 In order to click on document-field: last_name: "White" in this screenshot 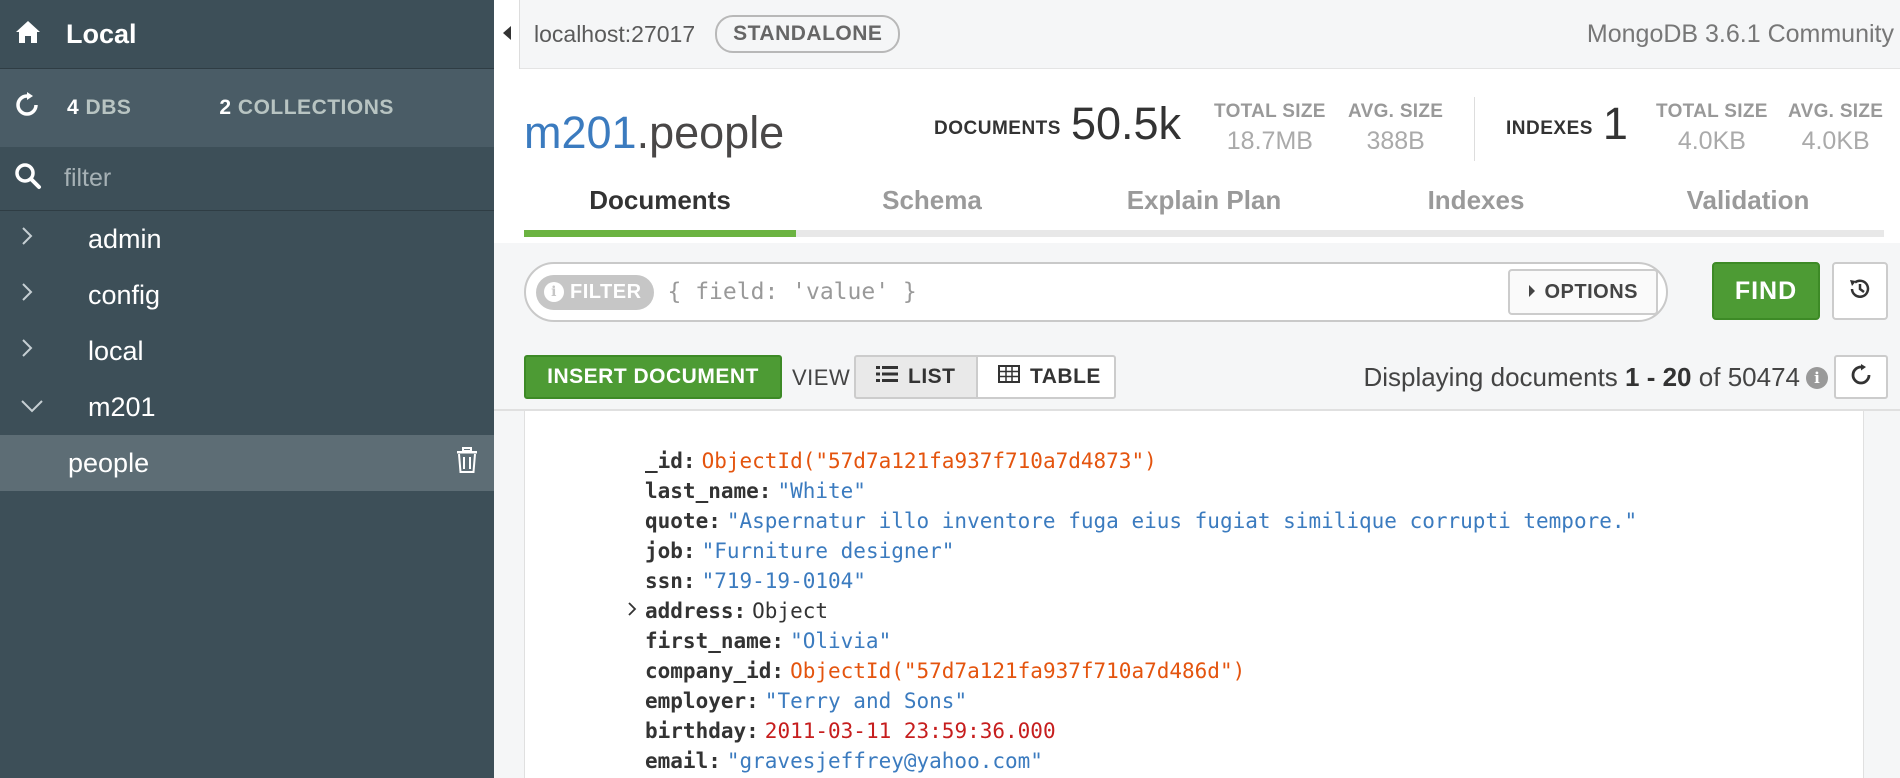, I will do `click(755, 491)`.